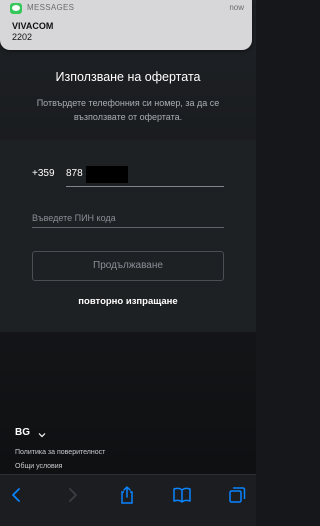  Describe the element at coordinates (51, 7) in the screenshot. I see `notification-app-name: MESSAGES` at that location.